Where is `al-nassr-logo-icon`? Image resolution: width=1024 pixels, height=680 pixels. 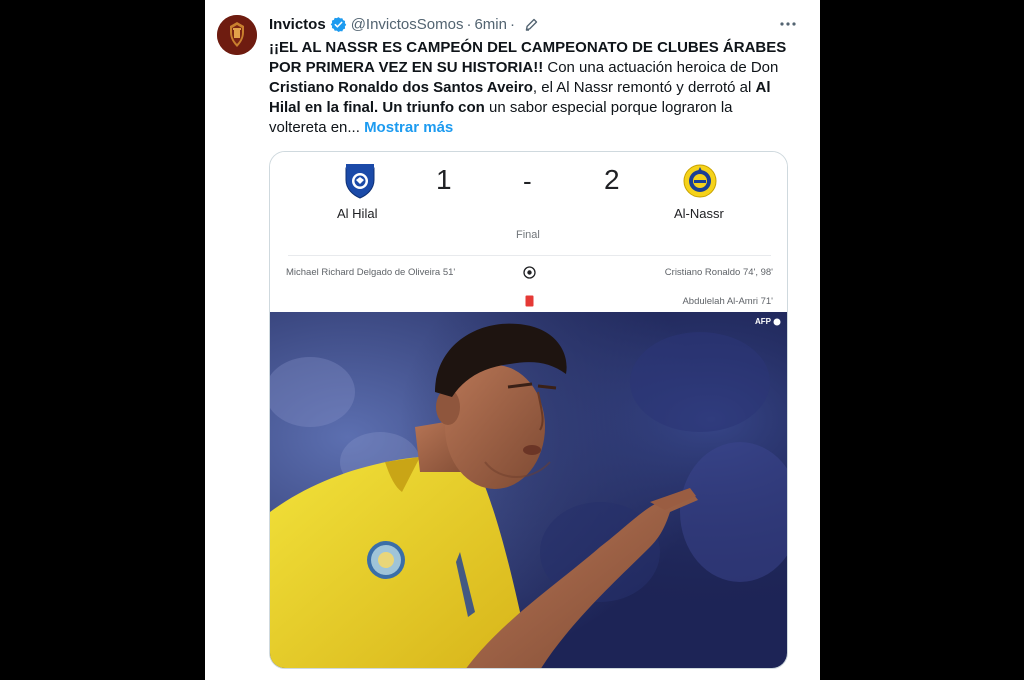
al-nassr-logo-icon is located at coordinates (700, 181).